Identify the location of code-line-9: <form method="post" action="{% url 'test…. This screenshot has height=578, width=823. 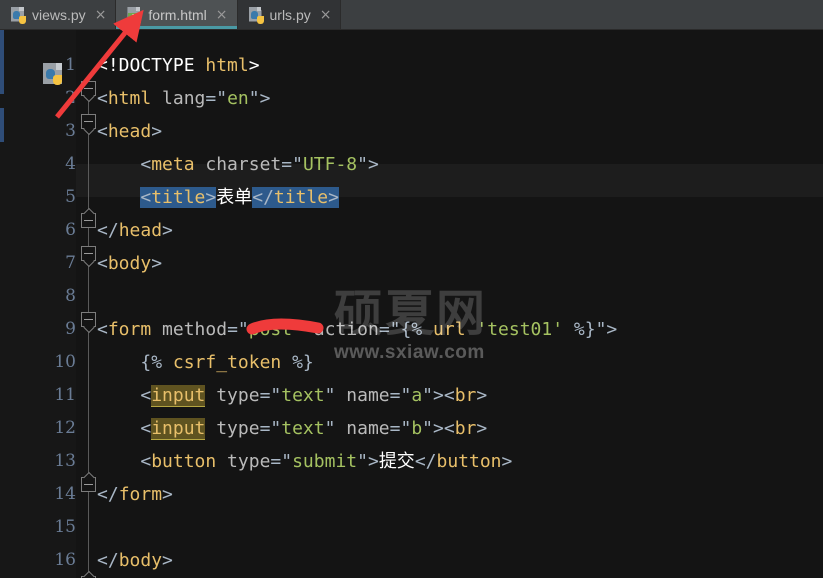
(357, 329).